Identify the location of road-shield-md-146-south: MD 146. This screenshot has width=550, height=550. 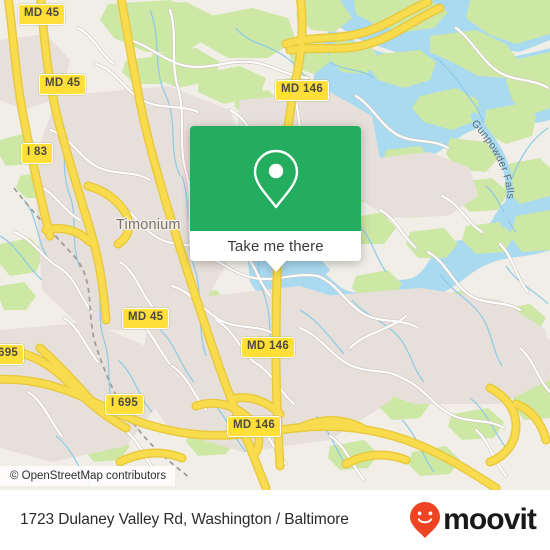
(254, 426).